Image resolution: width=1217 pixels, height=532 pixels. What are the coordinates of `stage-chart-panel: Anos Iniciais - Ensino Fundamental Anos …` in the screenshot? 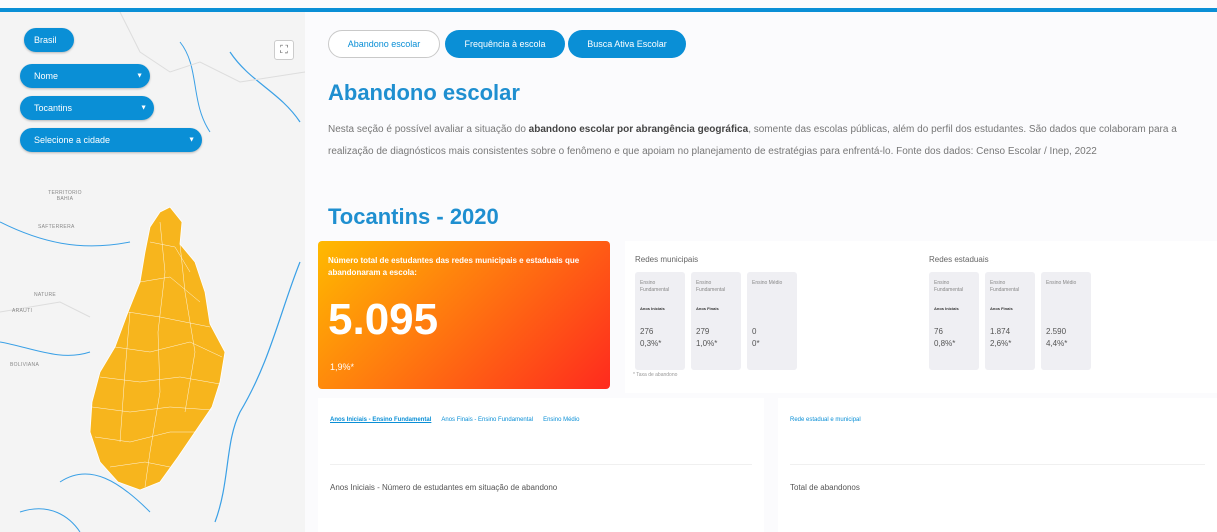 It's located at (541, 465).